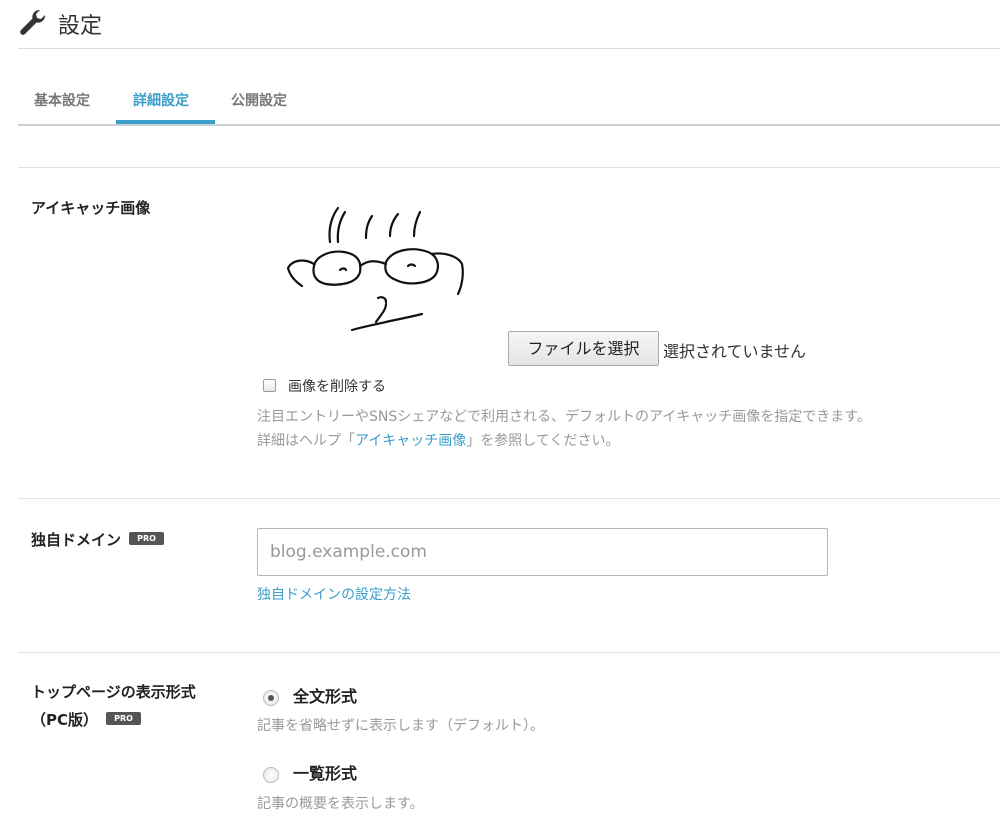 This screenshot has height=830, width=1000. Describe the element at coordinates (375, 269) in the screenshot. I see `eyecatch-image-preview` at that location.